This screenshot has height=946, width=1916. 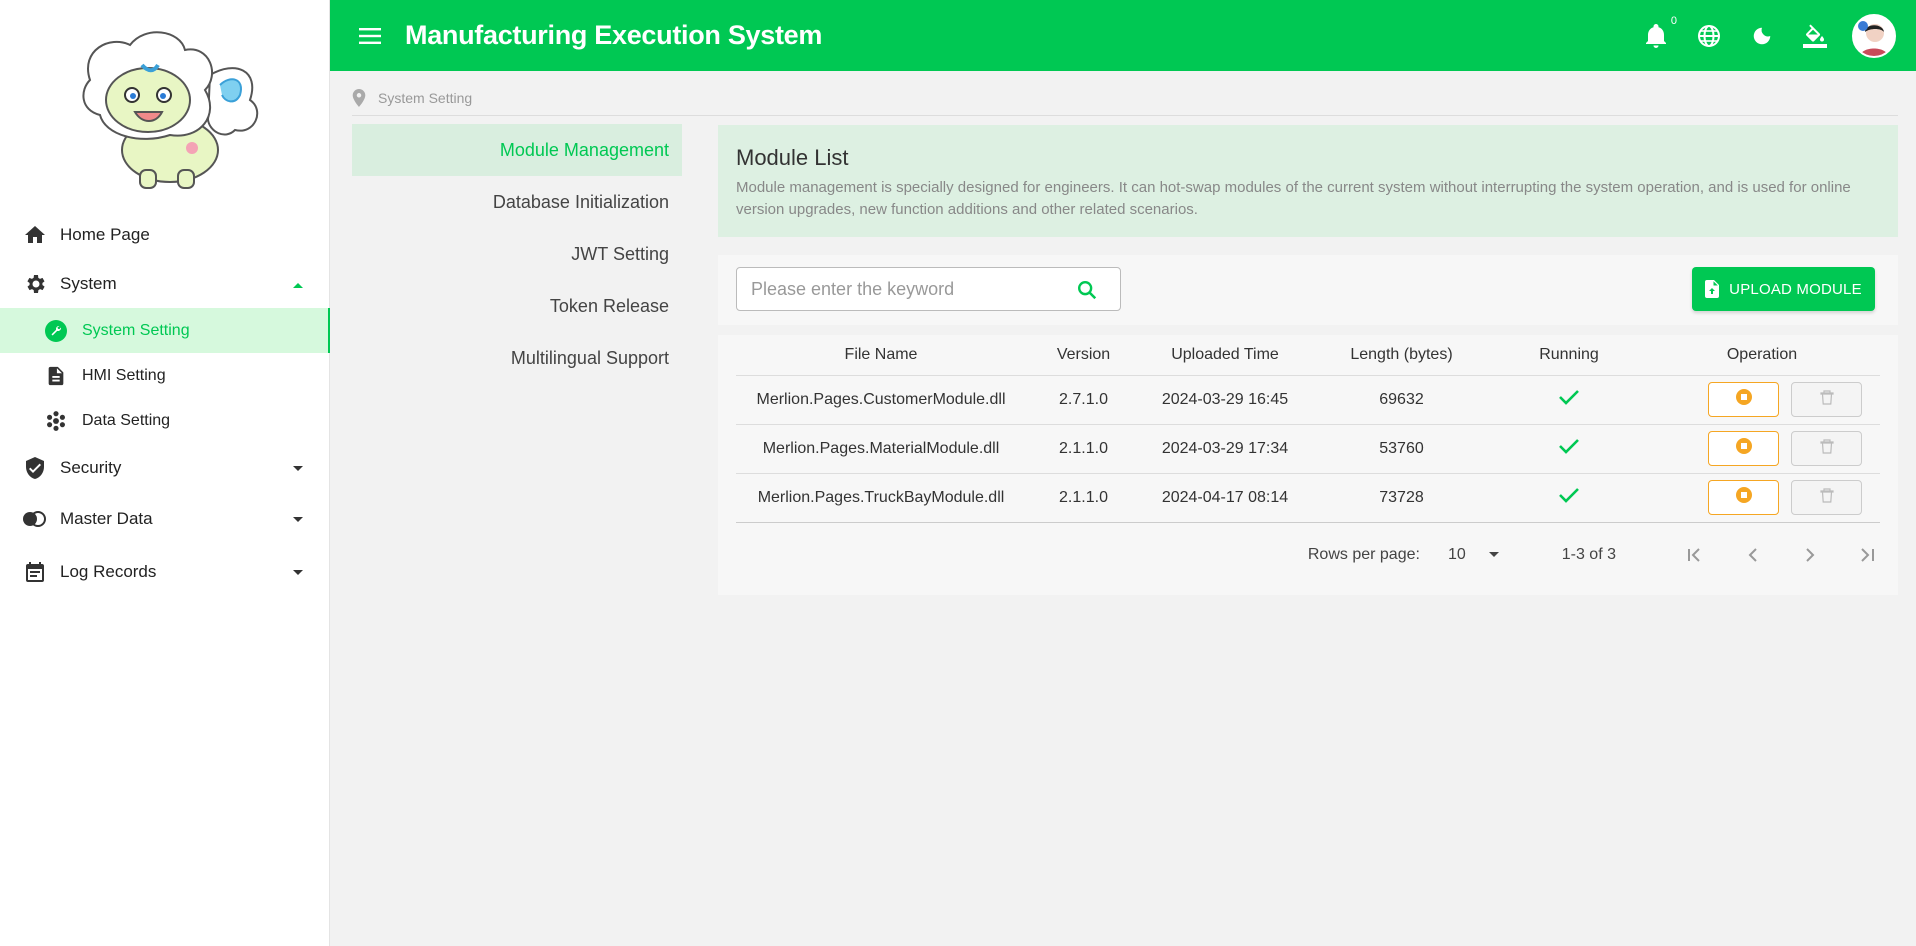 What do you see at coordinates (165, 234) in the screenshot?
I see `sidebar-item-home-page: Home Page` at bounding box center [165, 234].